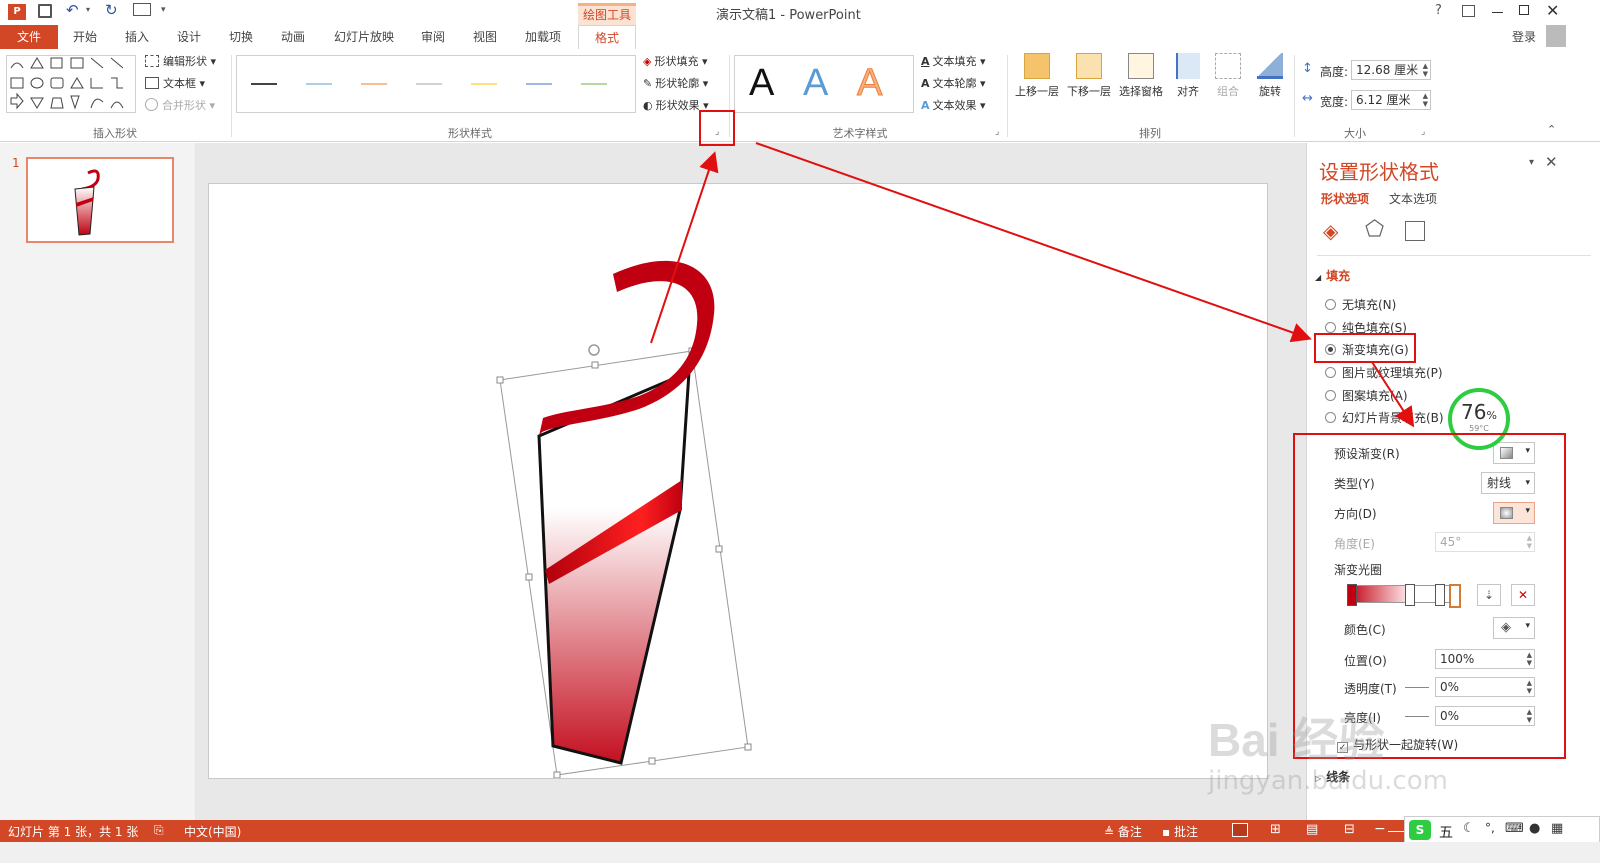 Image resolution: width=1600 pixels, height=863 pixels. Describe the element at coordinates (29, 37) in the screenshot. I see `tab-file: 文件` at that location.